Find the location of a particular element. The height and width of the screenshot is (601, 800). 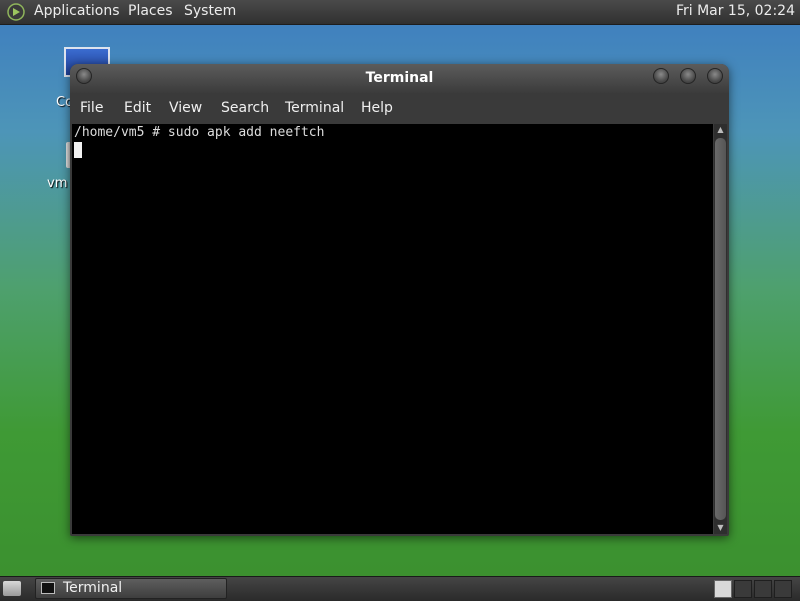

window-menubar: File Edit View Search Terminal Help is located at coordinates (399, 109).